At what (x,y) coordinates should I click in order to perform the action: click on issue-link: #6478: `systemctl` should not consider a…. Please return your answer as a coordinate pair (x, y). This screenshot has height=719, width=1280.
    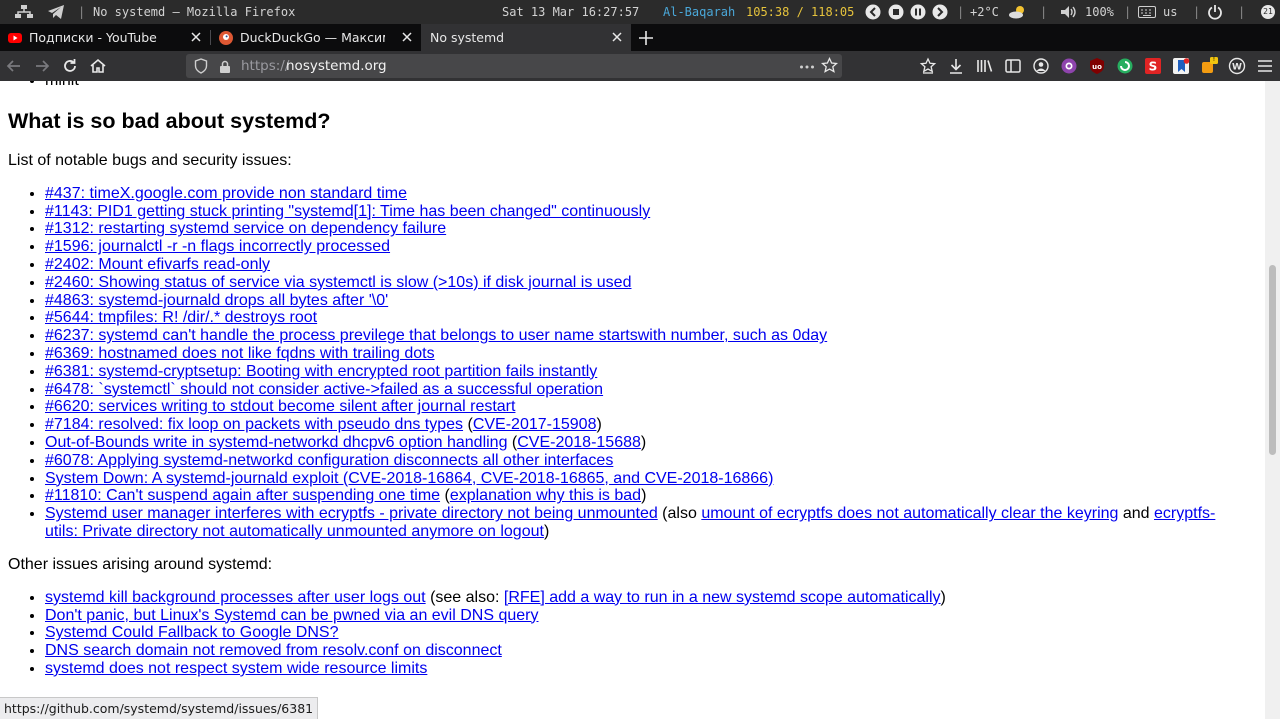
    Looking at the image, I should click on (324, 389).